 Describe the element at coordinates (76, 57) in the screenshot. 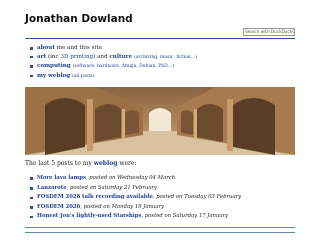

I see `3d-printing-link: 3D printing` at that location.